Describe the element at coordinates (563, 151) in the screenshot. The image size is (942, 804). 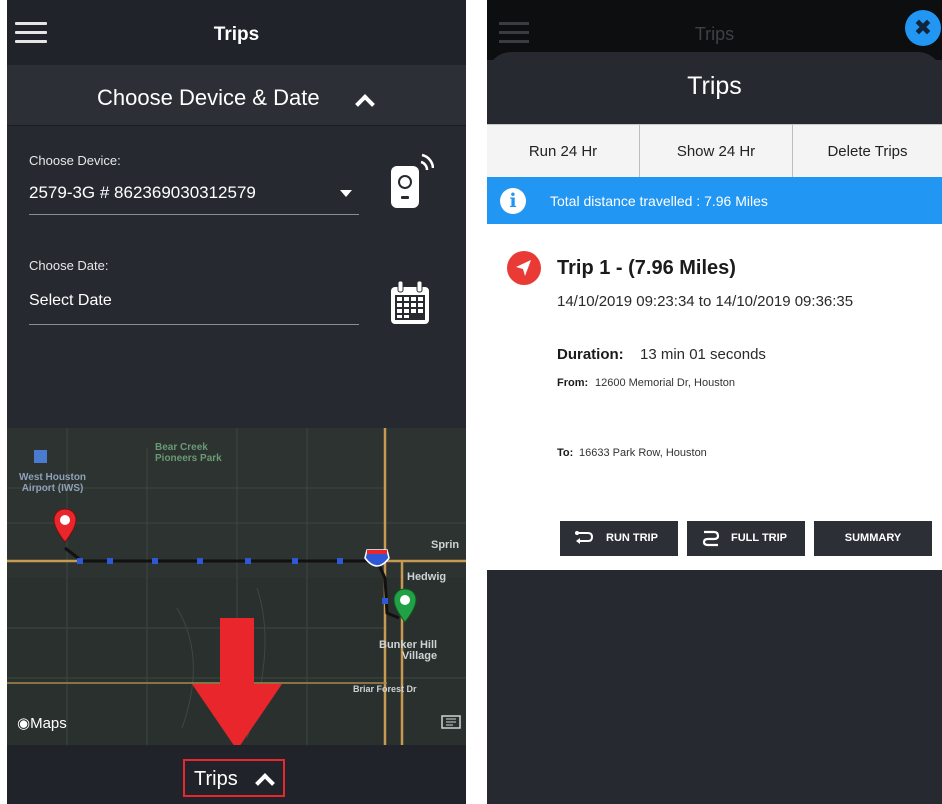
I see `run-24hr-button: Run 24 Hr` at that location.